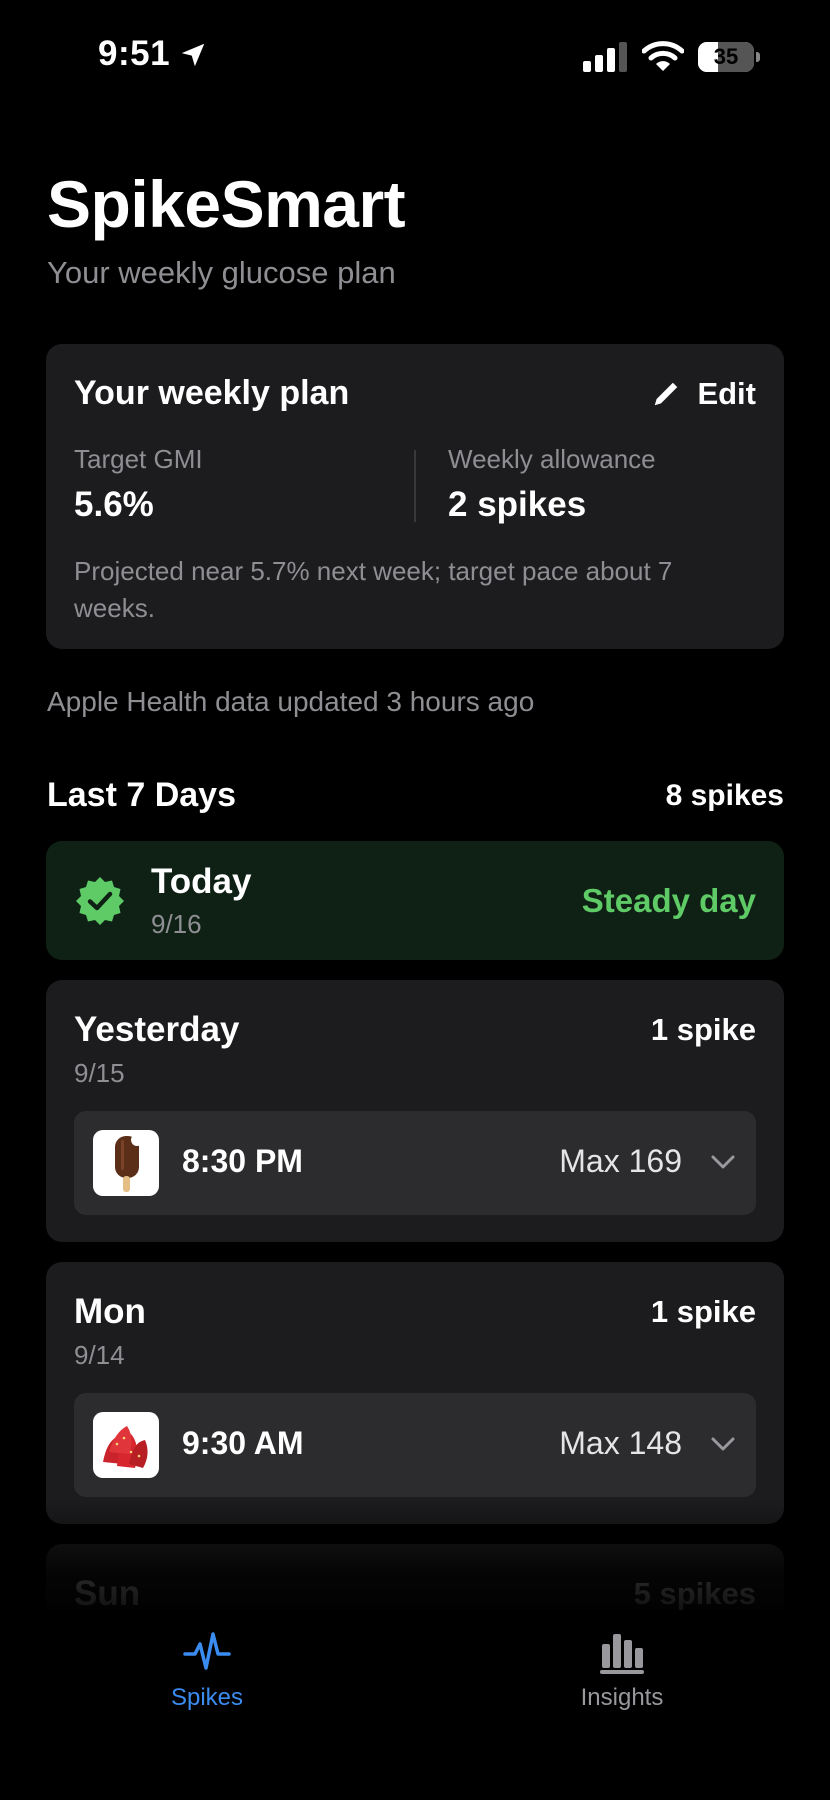 This screenshot has height=1800, width=830. I want to click on day-card-mon: Mon 9/14 1 spike 9:30 AM Max 148, so click(415, 1393).